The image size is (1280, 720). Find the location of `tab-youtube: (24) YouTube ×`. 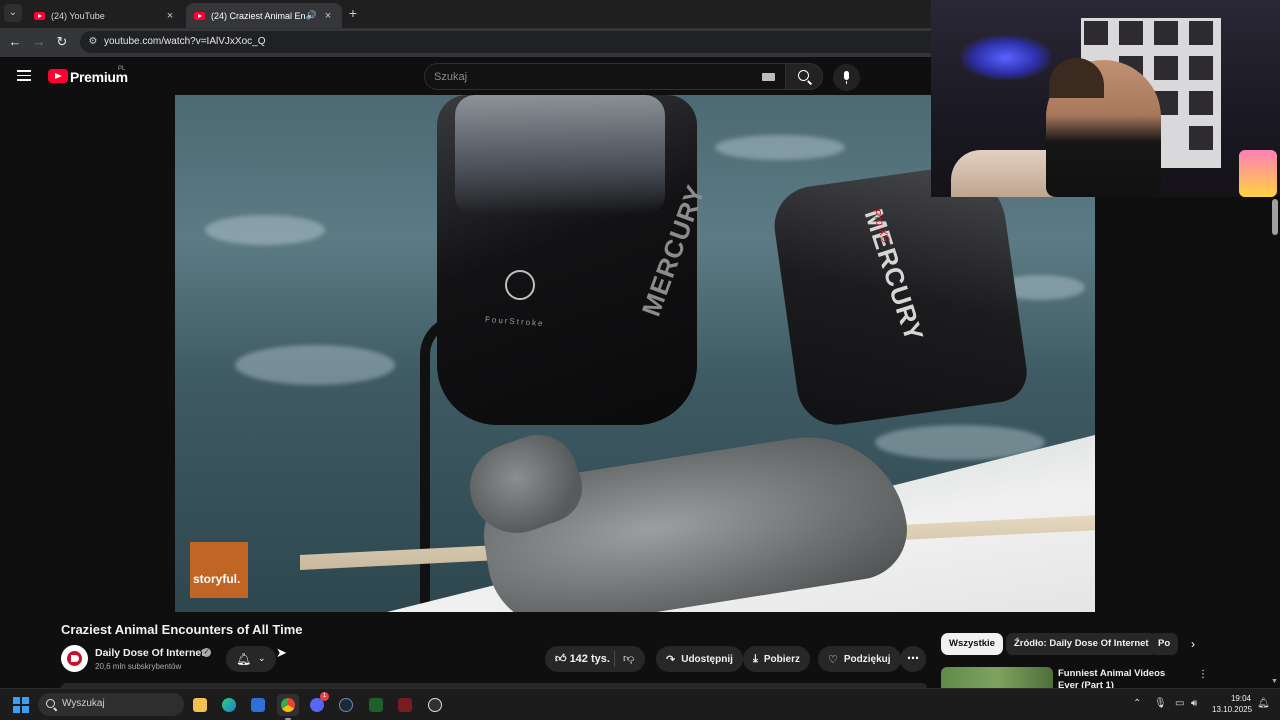

tab-youtube: (24) YouTube × is located at coordinates (105, 15).